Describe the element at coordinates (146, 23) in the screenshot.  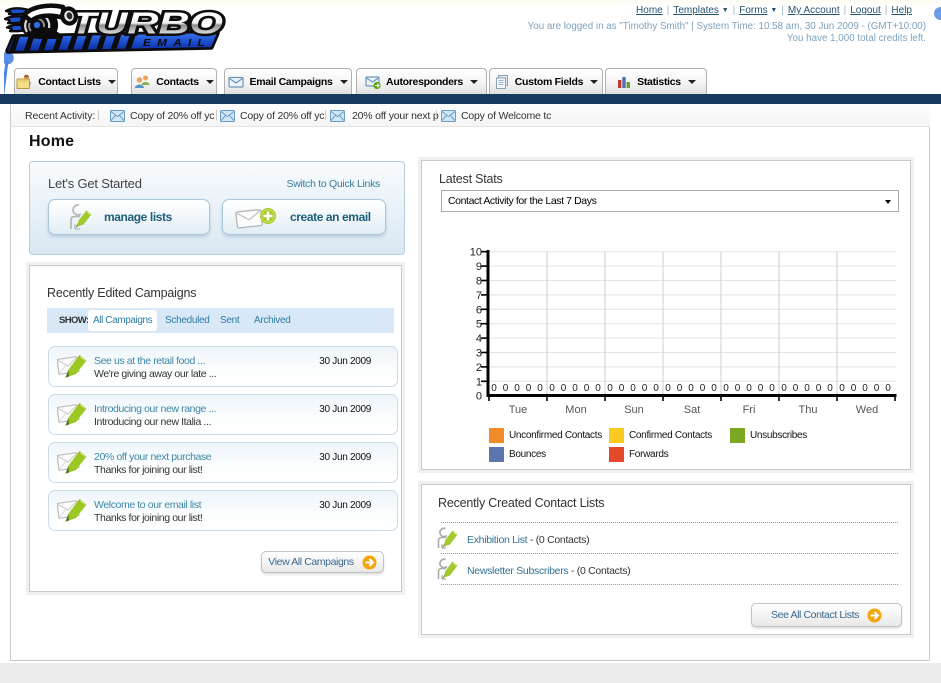
I see `svg-text: TURBO` at that location.